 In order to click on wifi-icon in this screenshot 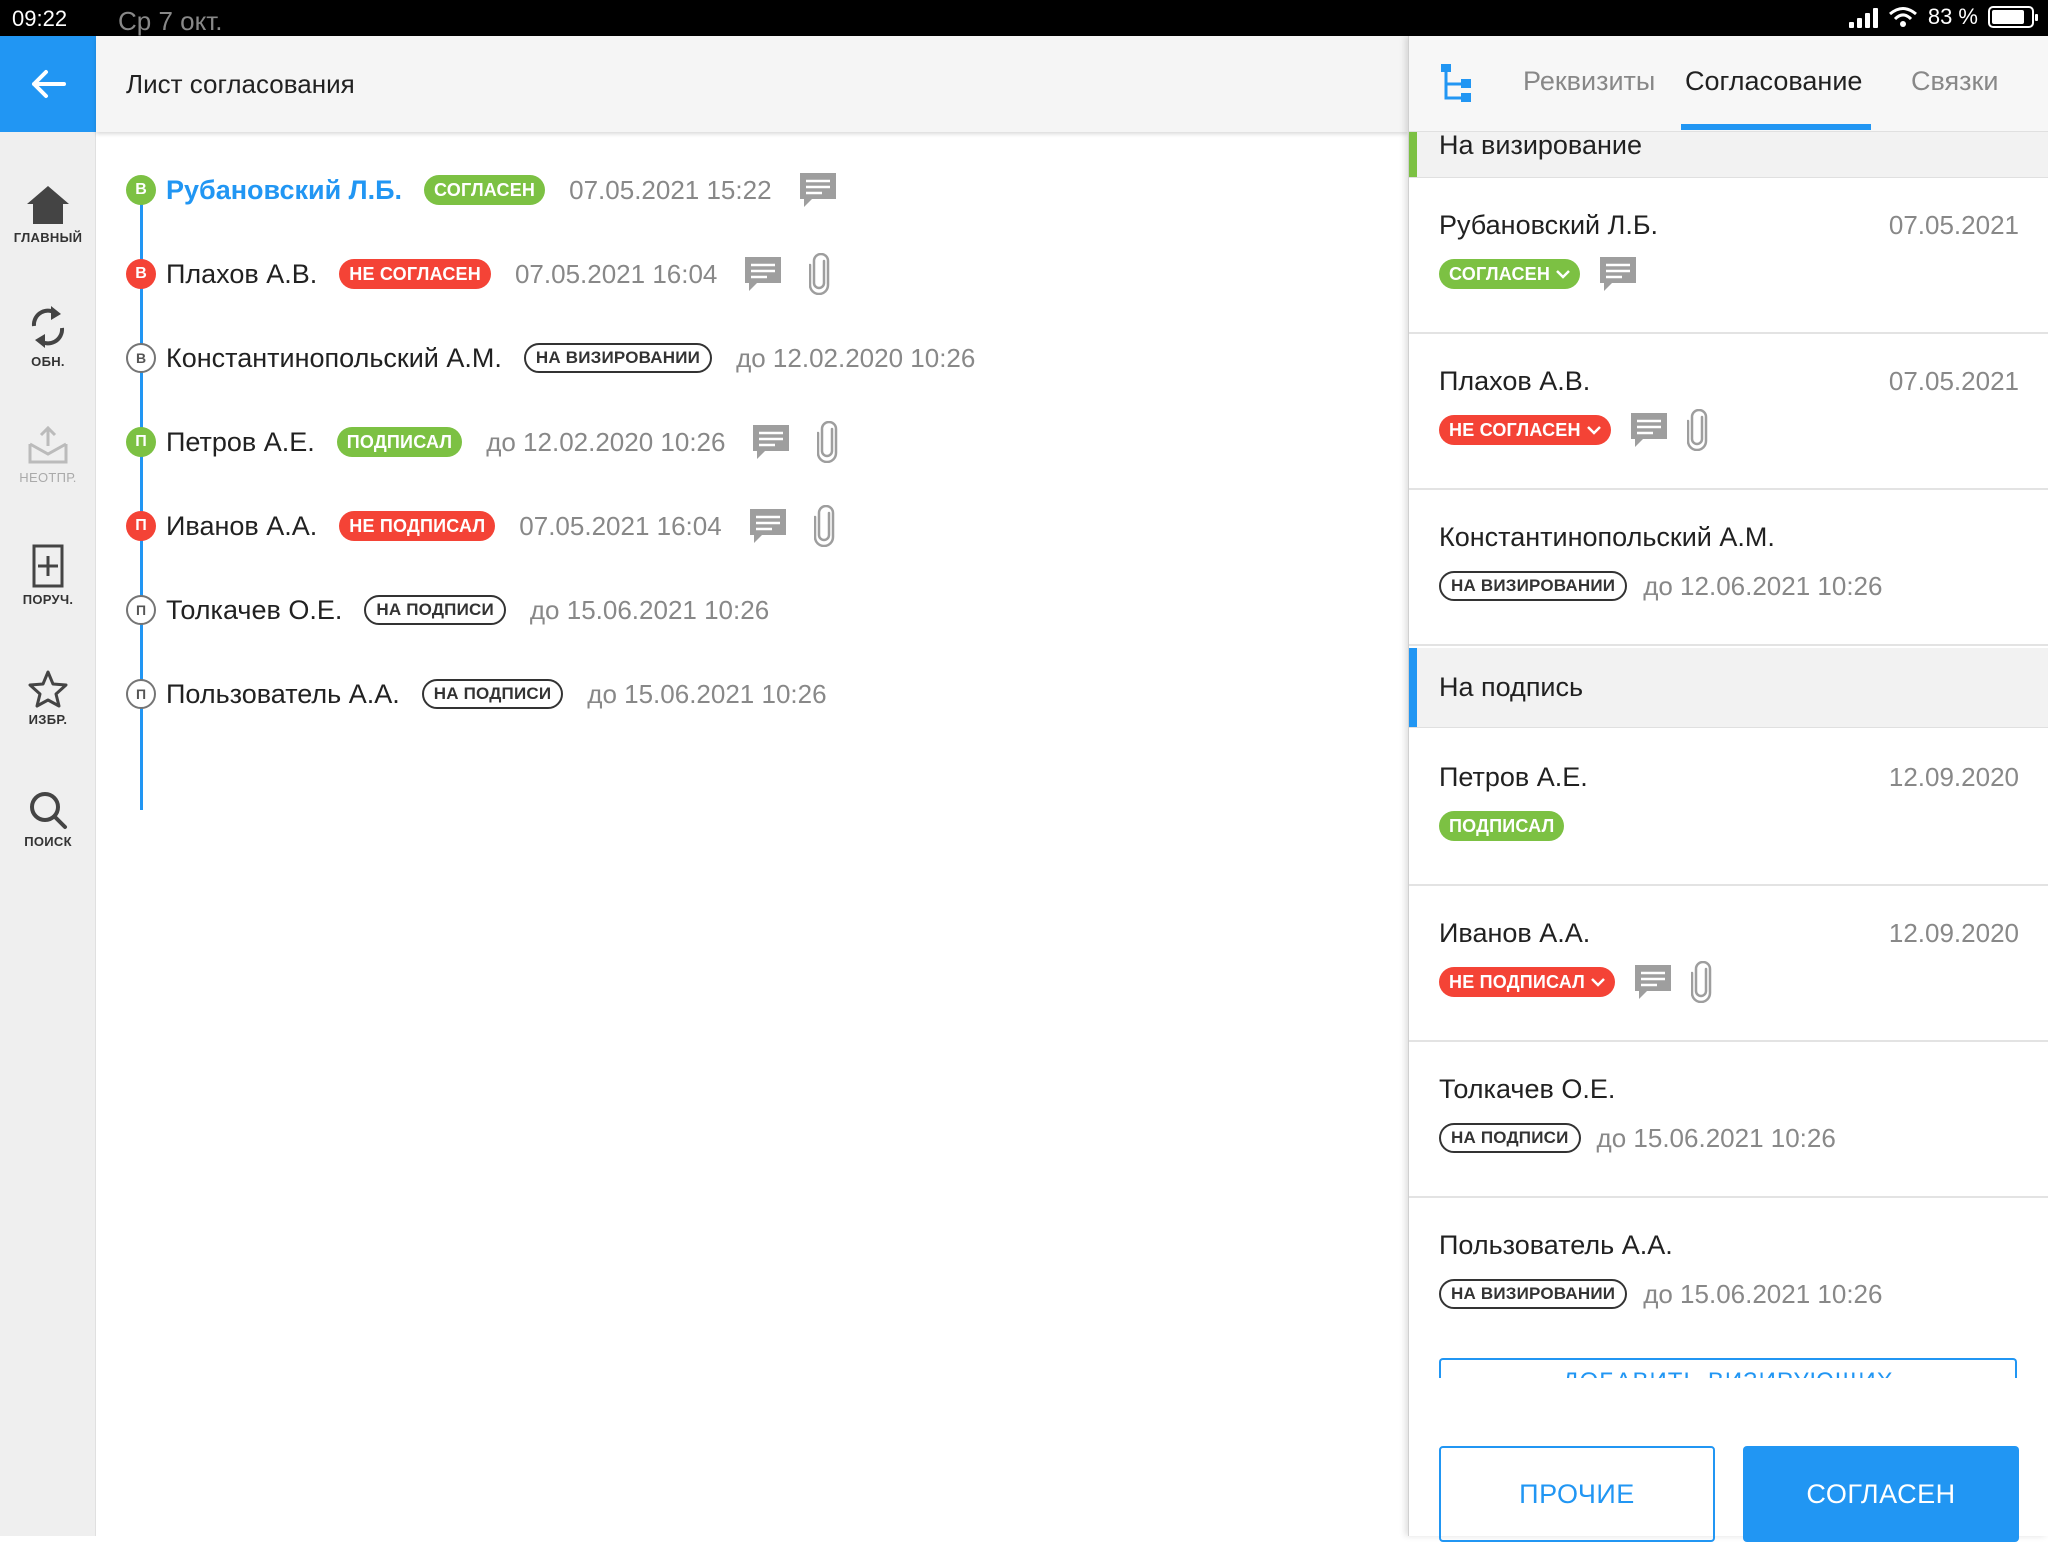, I will do `click(1902, 17)`.